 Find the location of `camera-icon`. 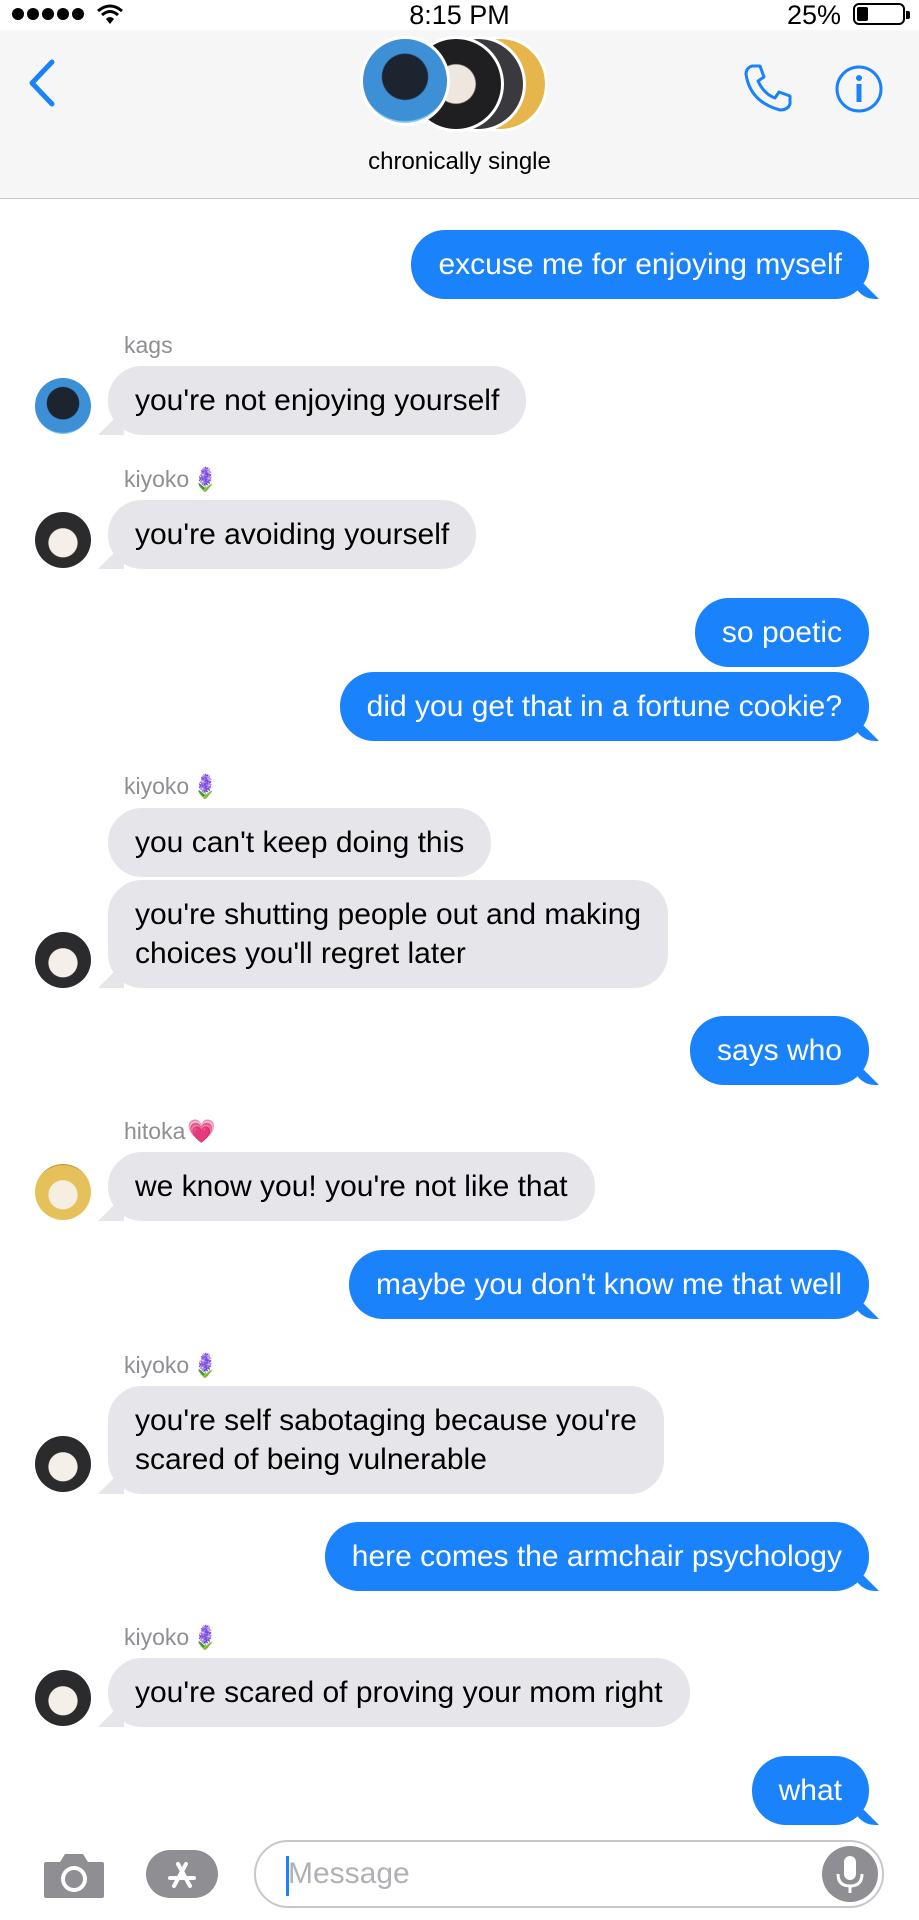

camera-icon is located at coordinates (74, 1875).